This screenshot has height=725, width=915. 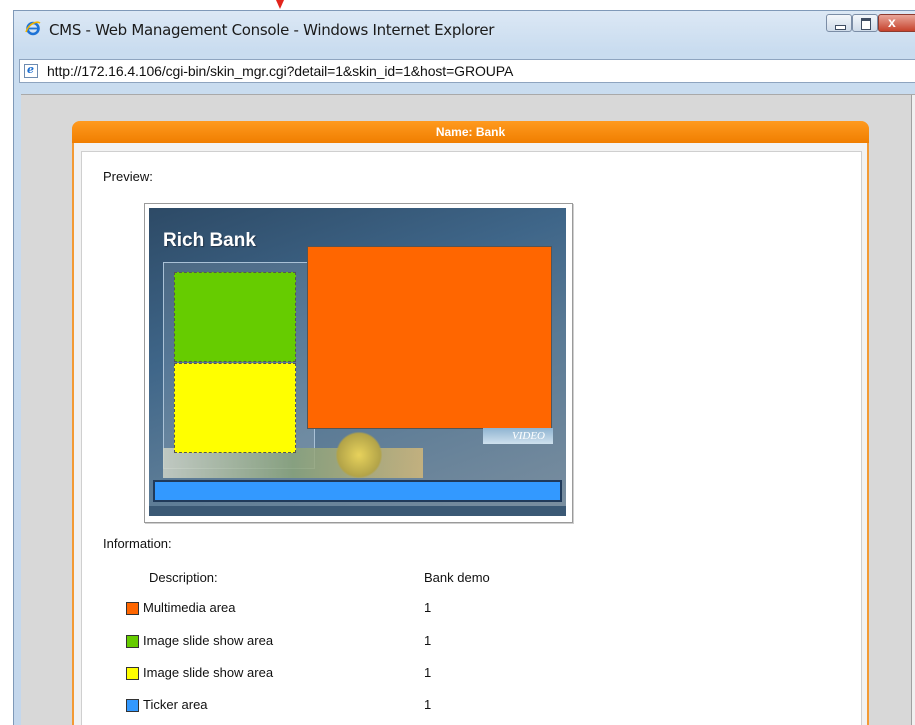 I want to click on description-value: Bank demo, so click(x=457, y=577).